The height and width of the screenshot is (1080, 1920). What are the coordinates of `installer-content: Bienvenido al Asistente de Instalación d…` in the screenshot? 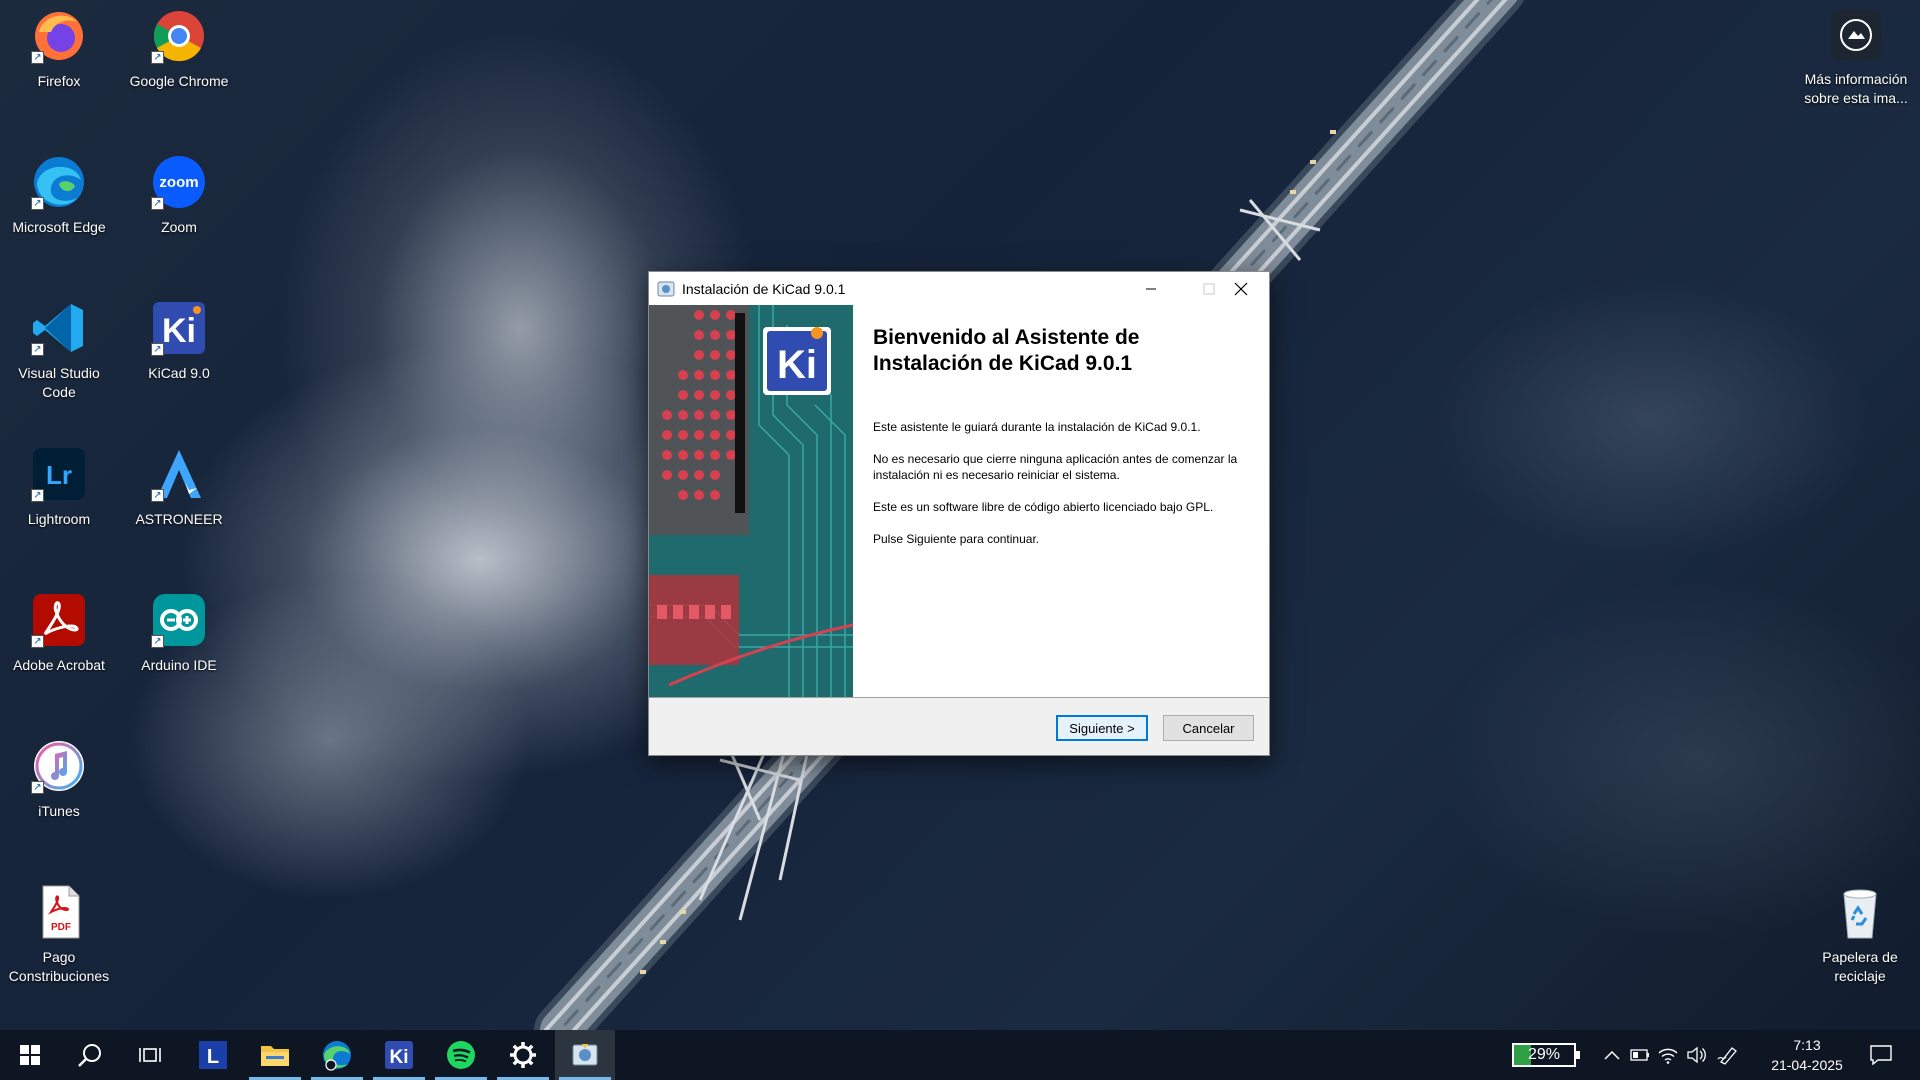 It's located at (1063, 426).